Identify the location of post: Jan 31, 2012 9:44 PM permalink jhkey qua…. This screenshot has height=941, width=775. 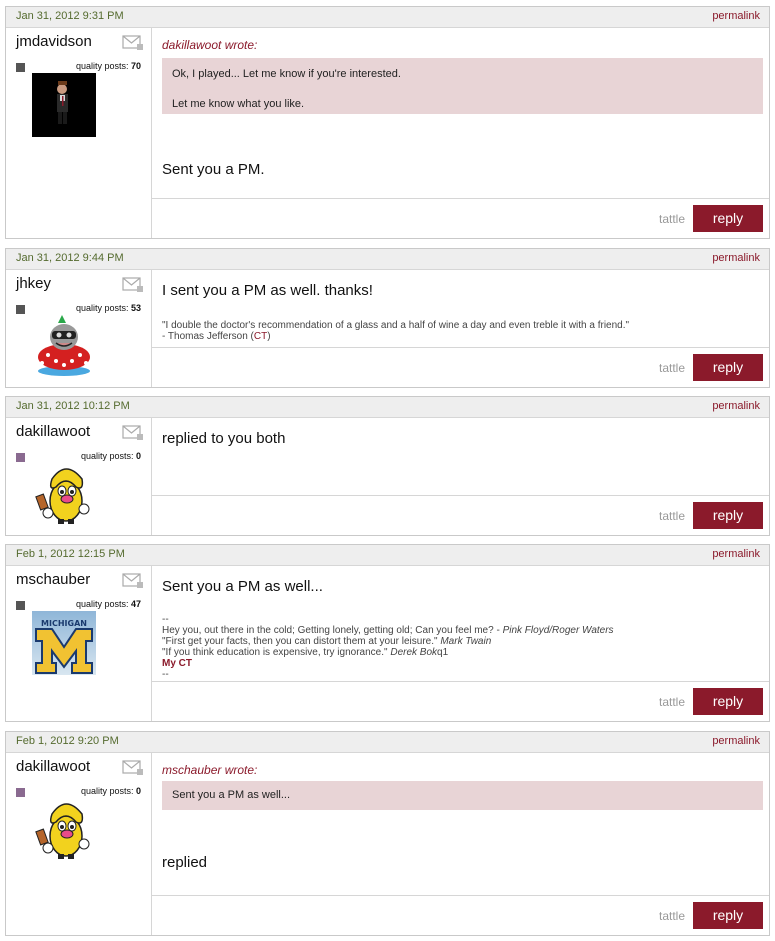
(387, 318).